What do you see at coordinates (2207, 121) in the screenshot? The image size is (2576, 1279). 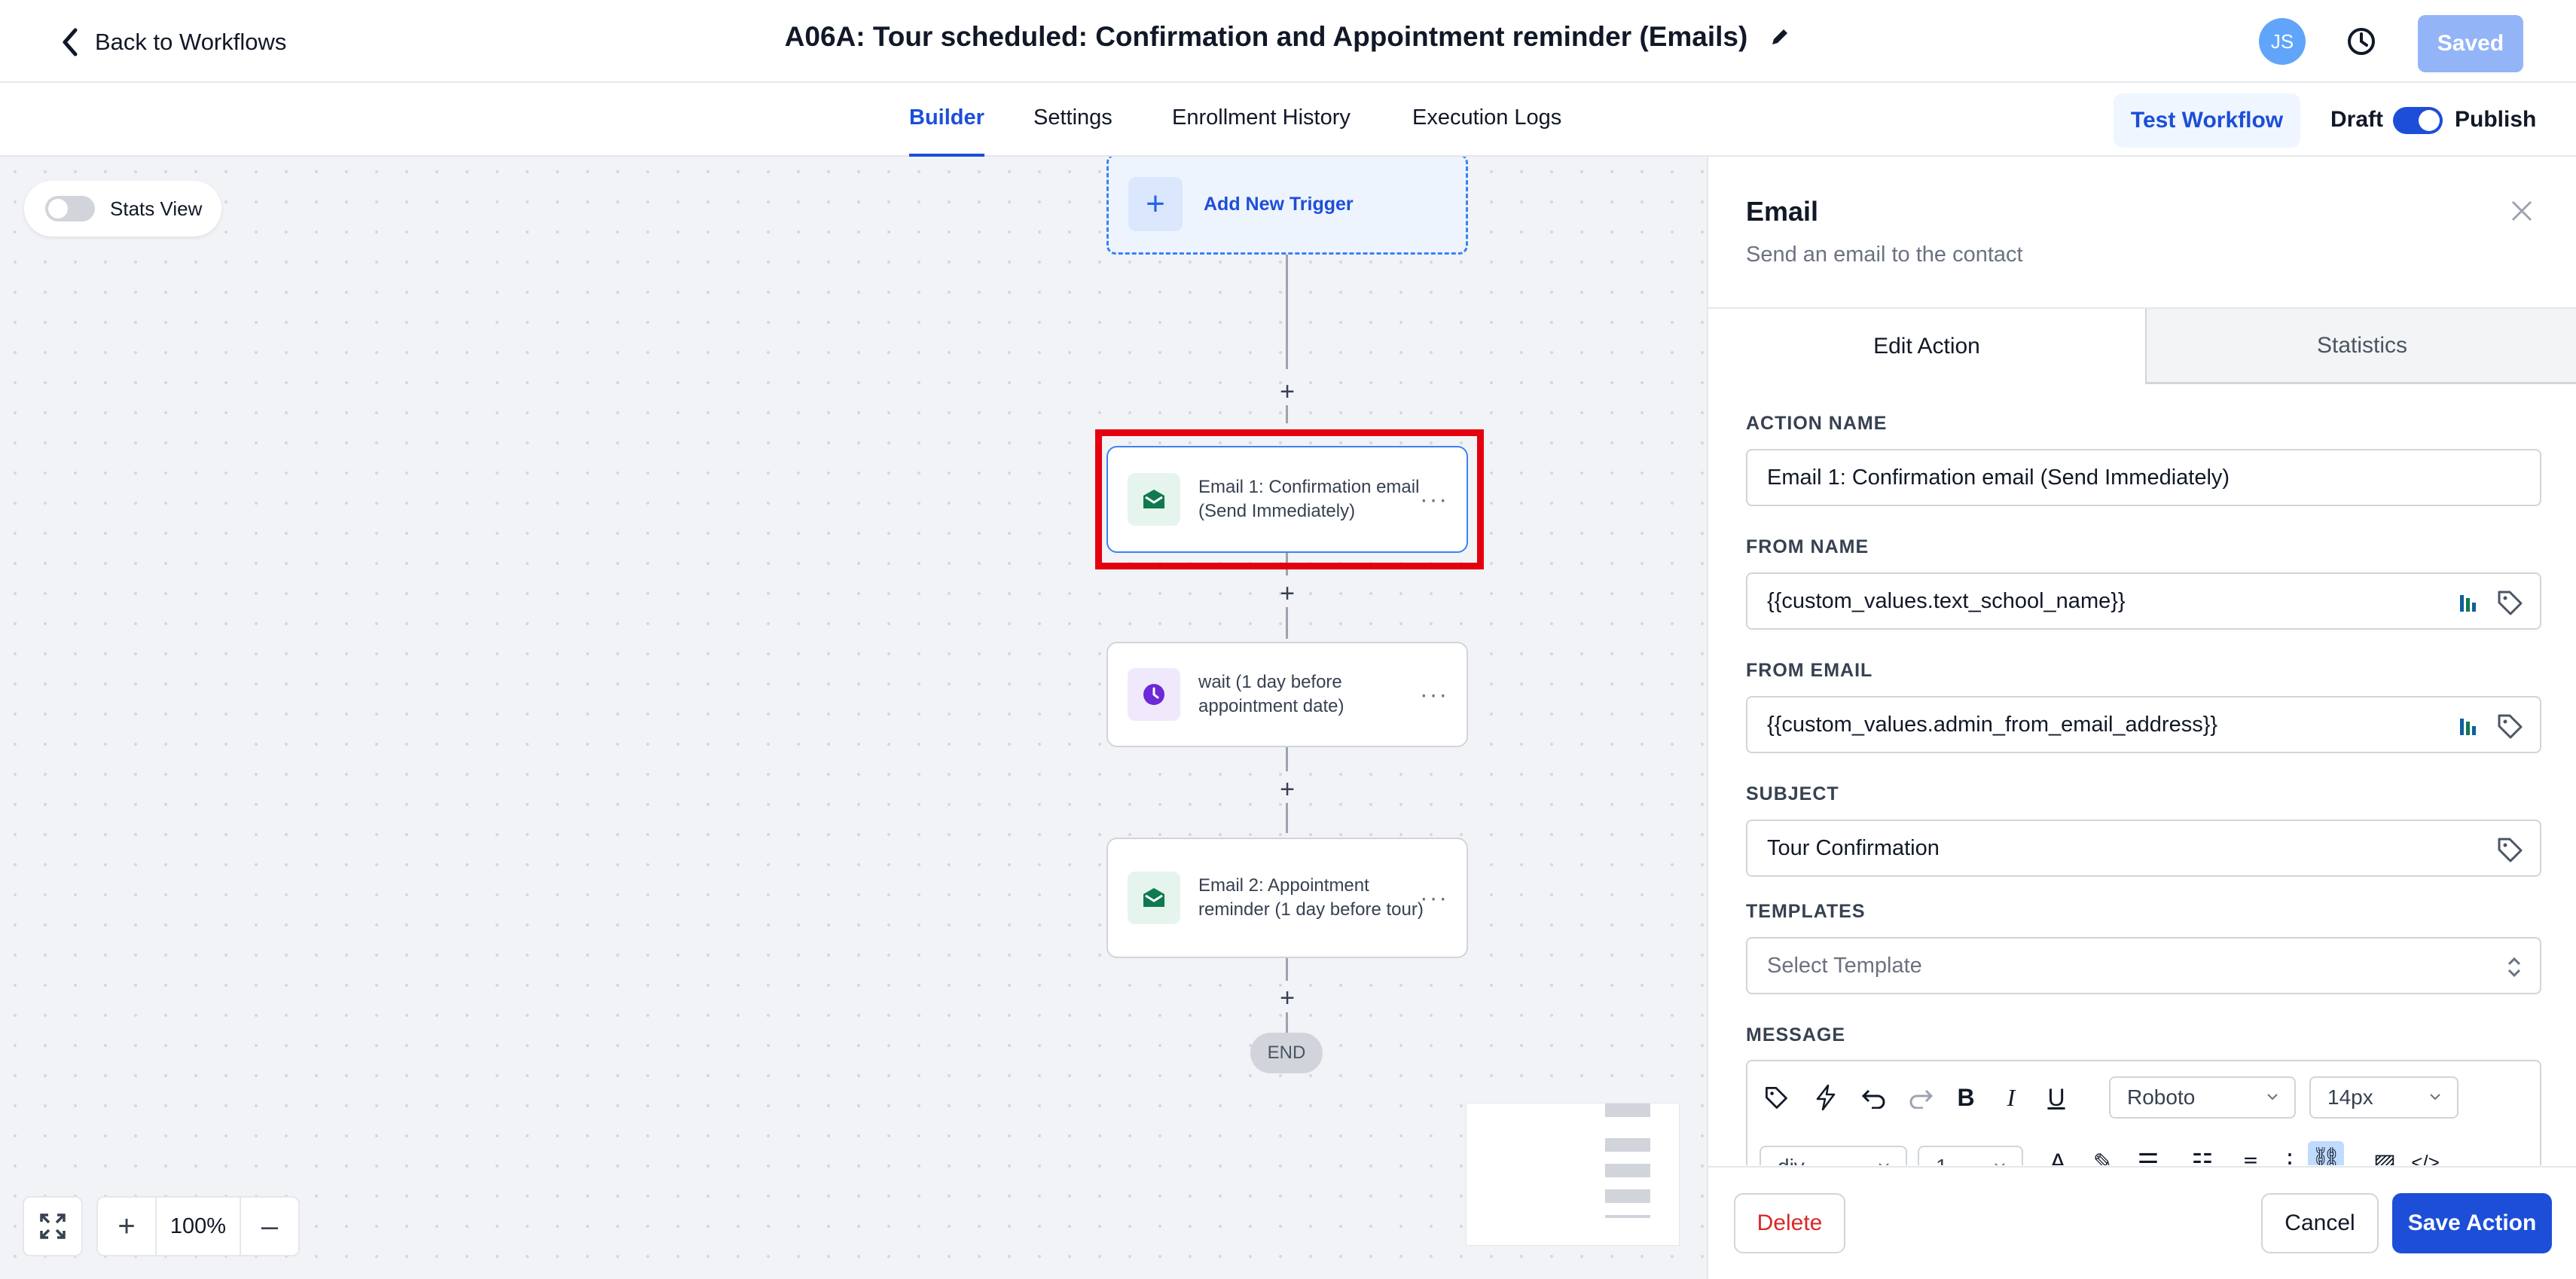 I see `test-workflow-button: Test Workflow` at bounding box center [2207, 121].